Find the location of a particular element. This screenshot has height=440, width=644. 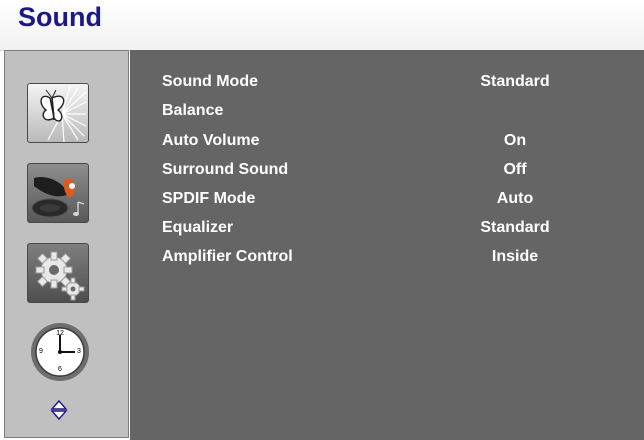

sidebar-item-sound is located at coordinates (58, 193).